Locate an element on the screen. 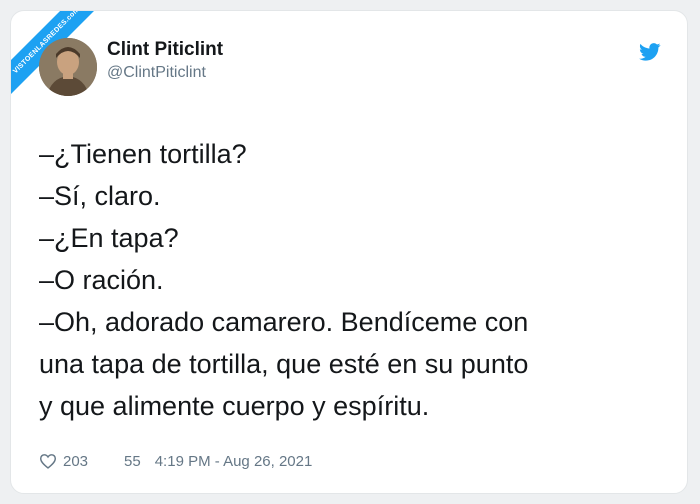  retweet-count: 55 is located at coordinates (132, 461).